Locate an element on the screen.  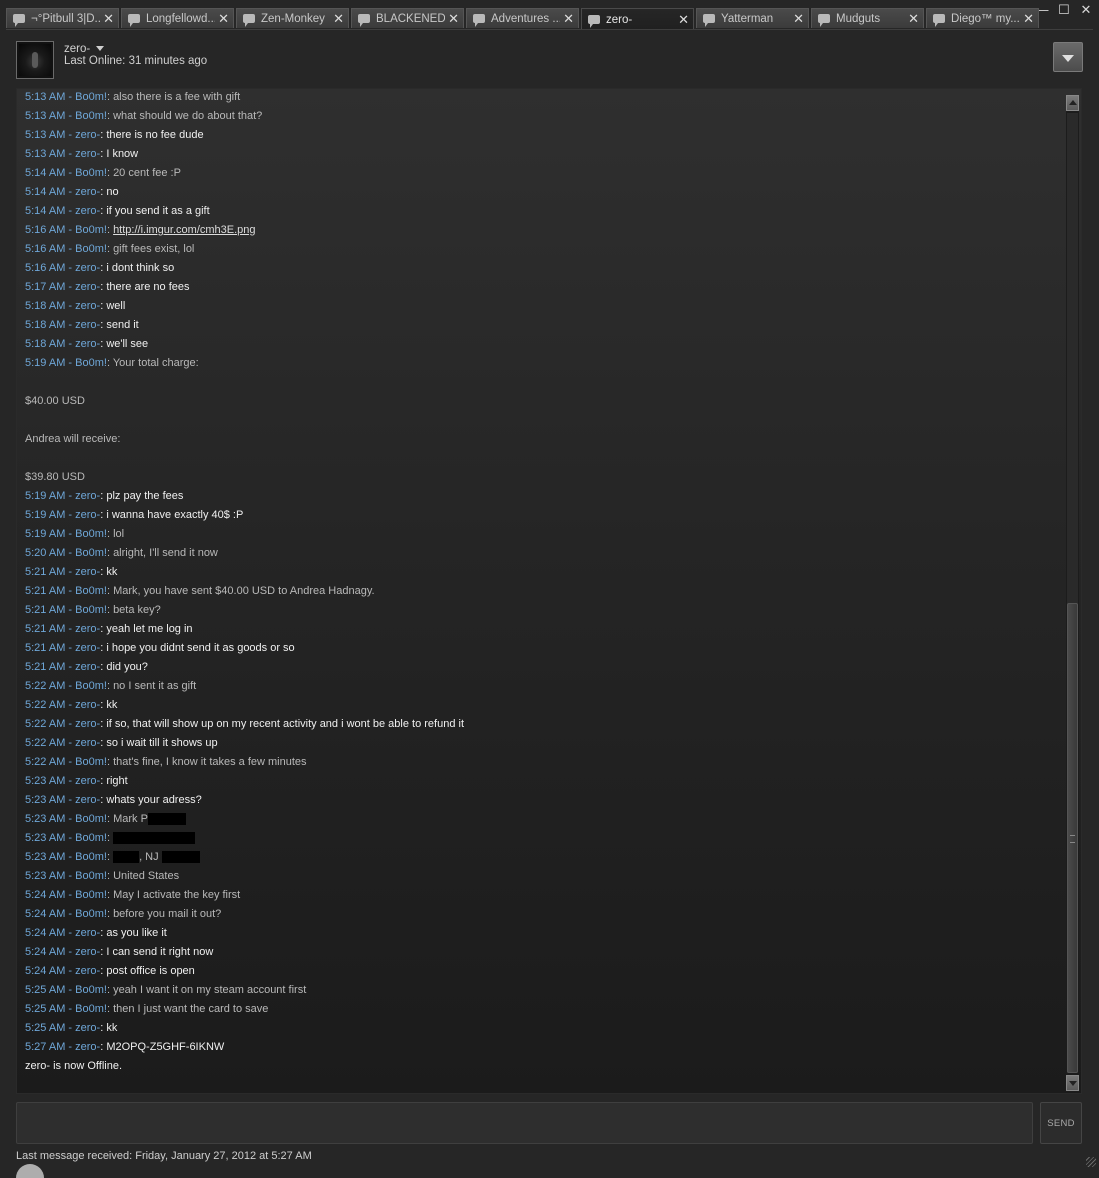
send-button: SEND is located at coordinates (1061, 1123).